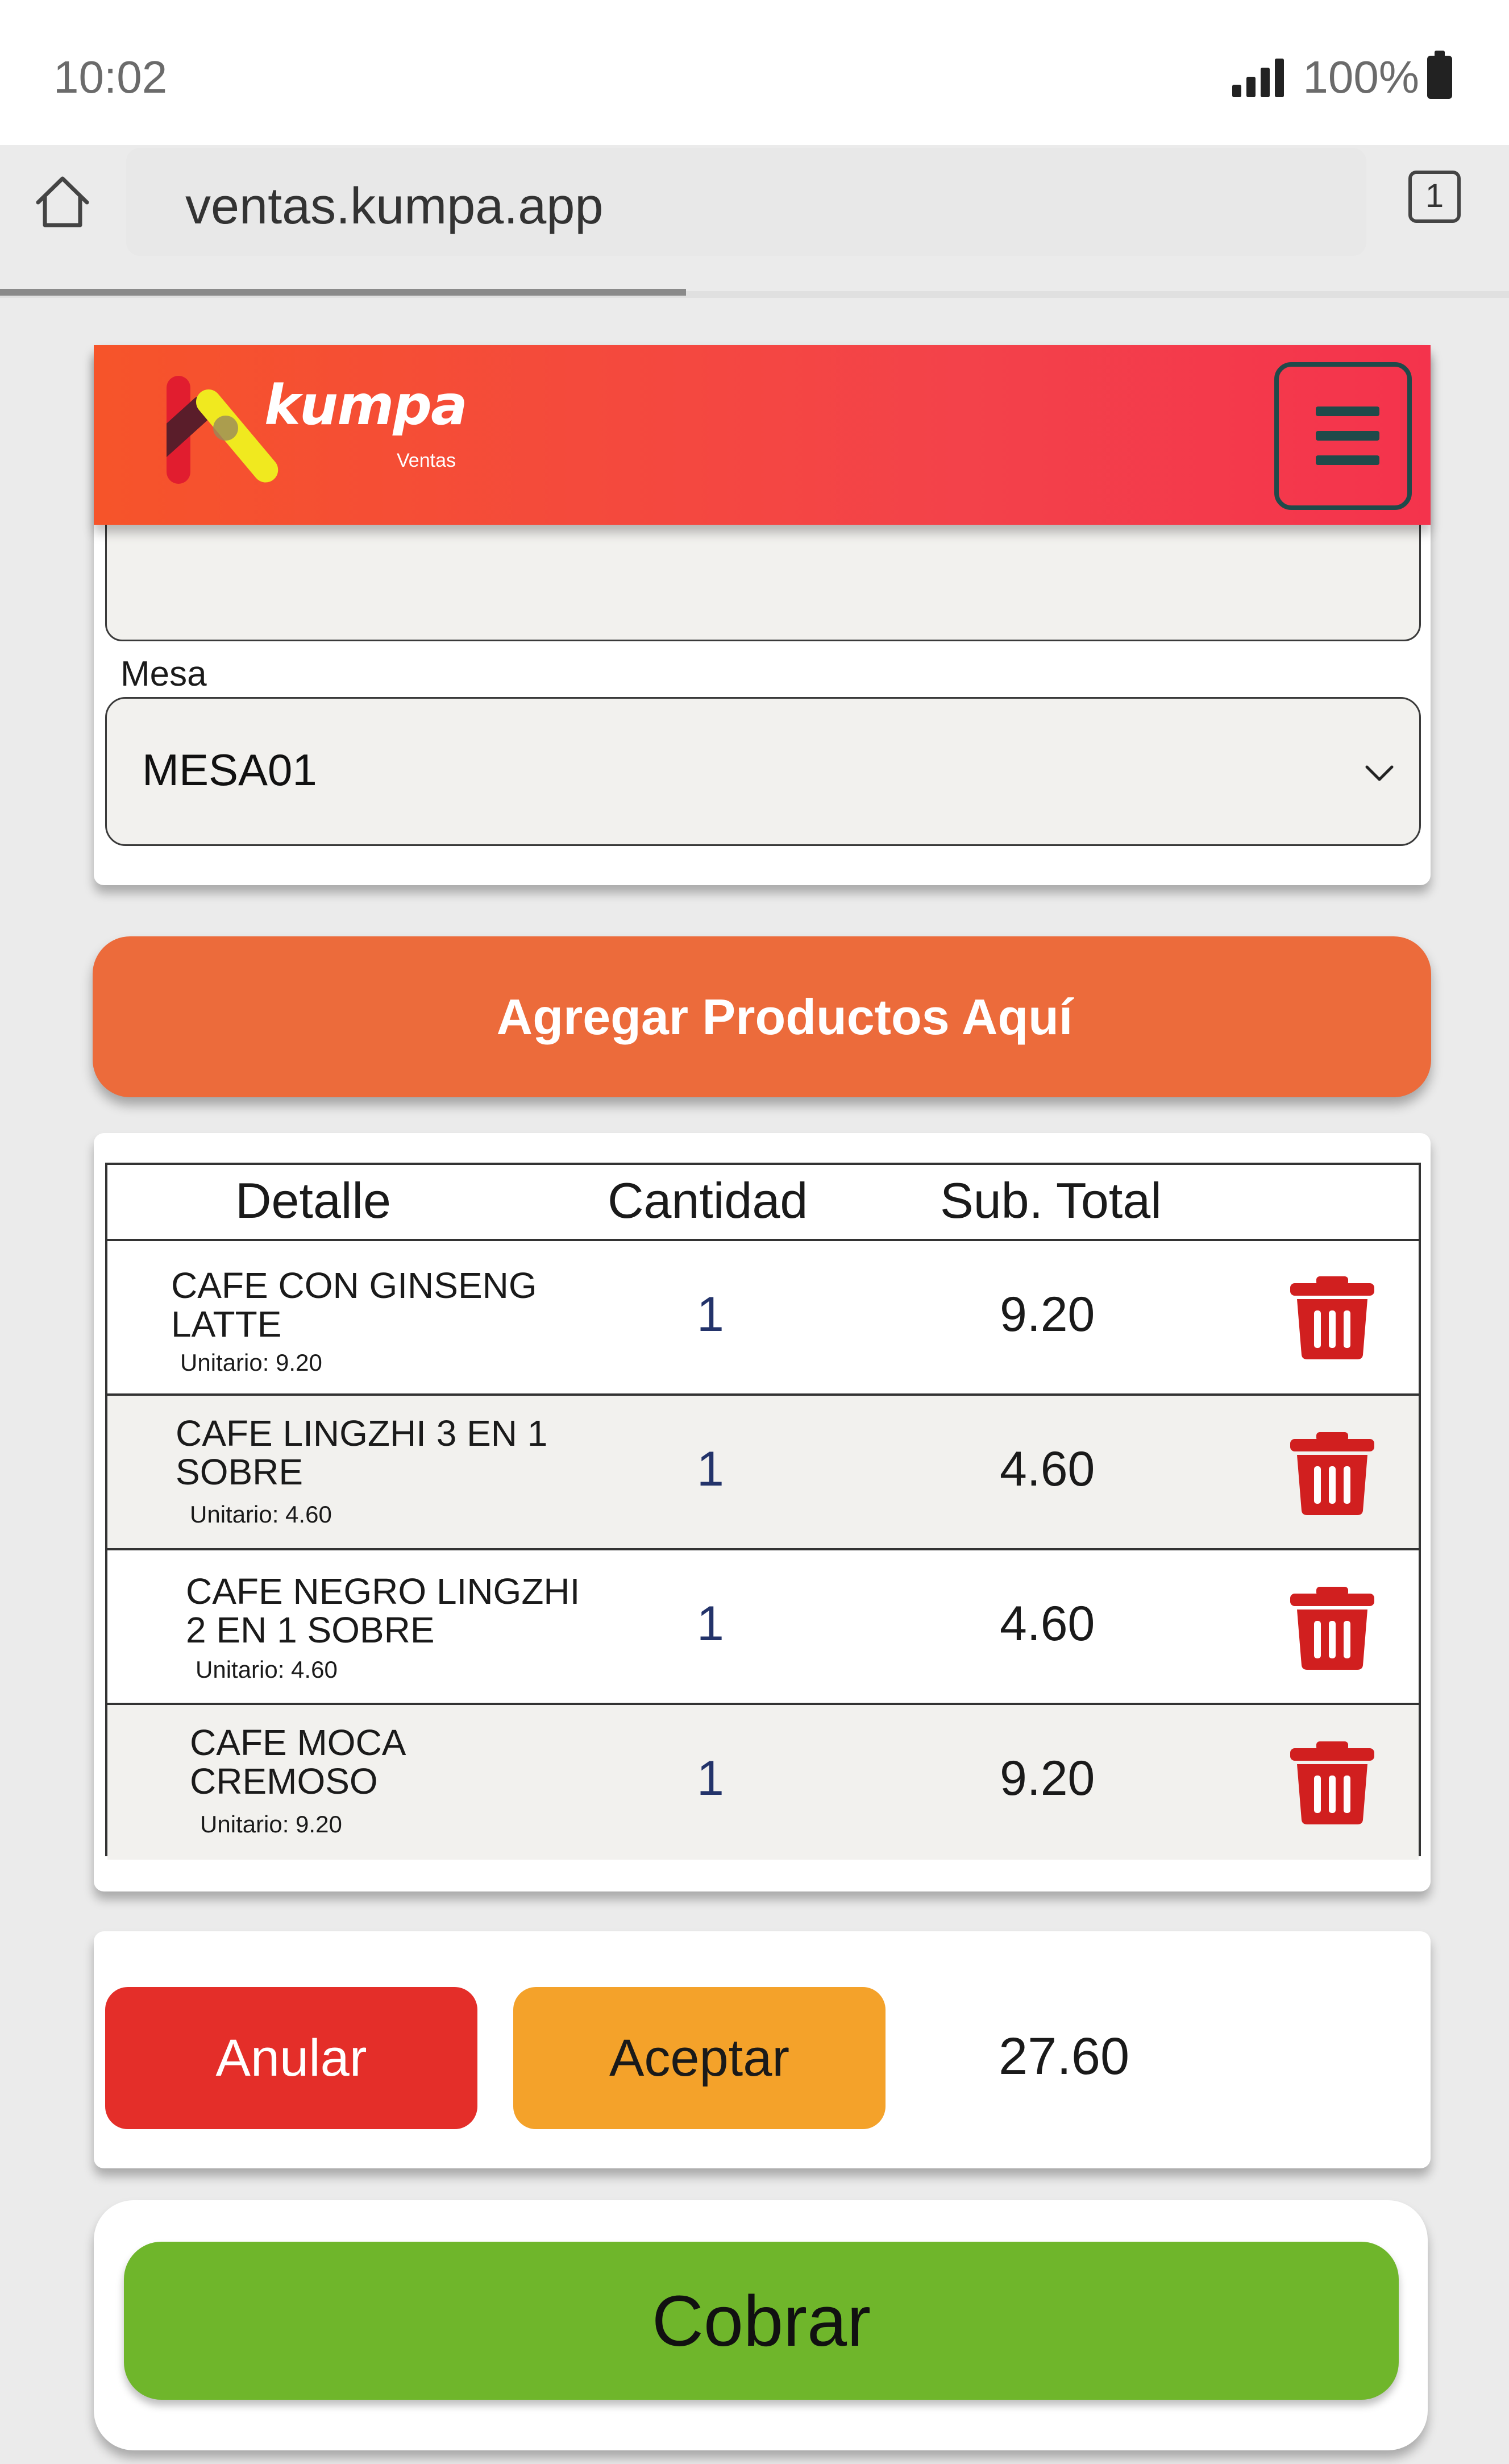  What do you see at coordinates (1343, 436) in the screenshot?
I see `hamburger-menu-icon` at bounding box center [1343, 436].